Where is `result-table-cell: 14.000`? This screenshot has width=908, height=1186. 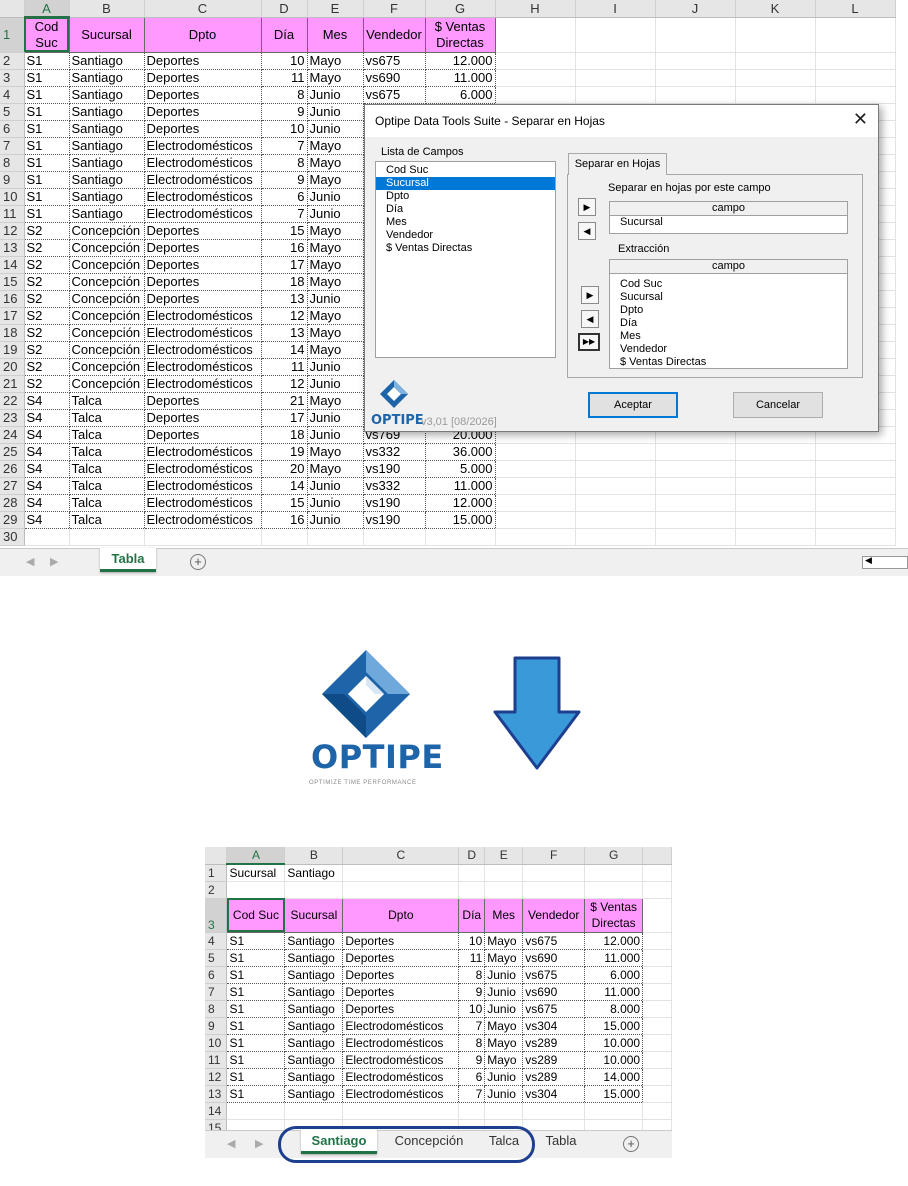 result-table-cell: 14.000 is located at coordinates (614, 1076).